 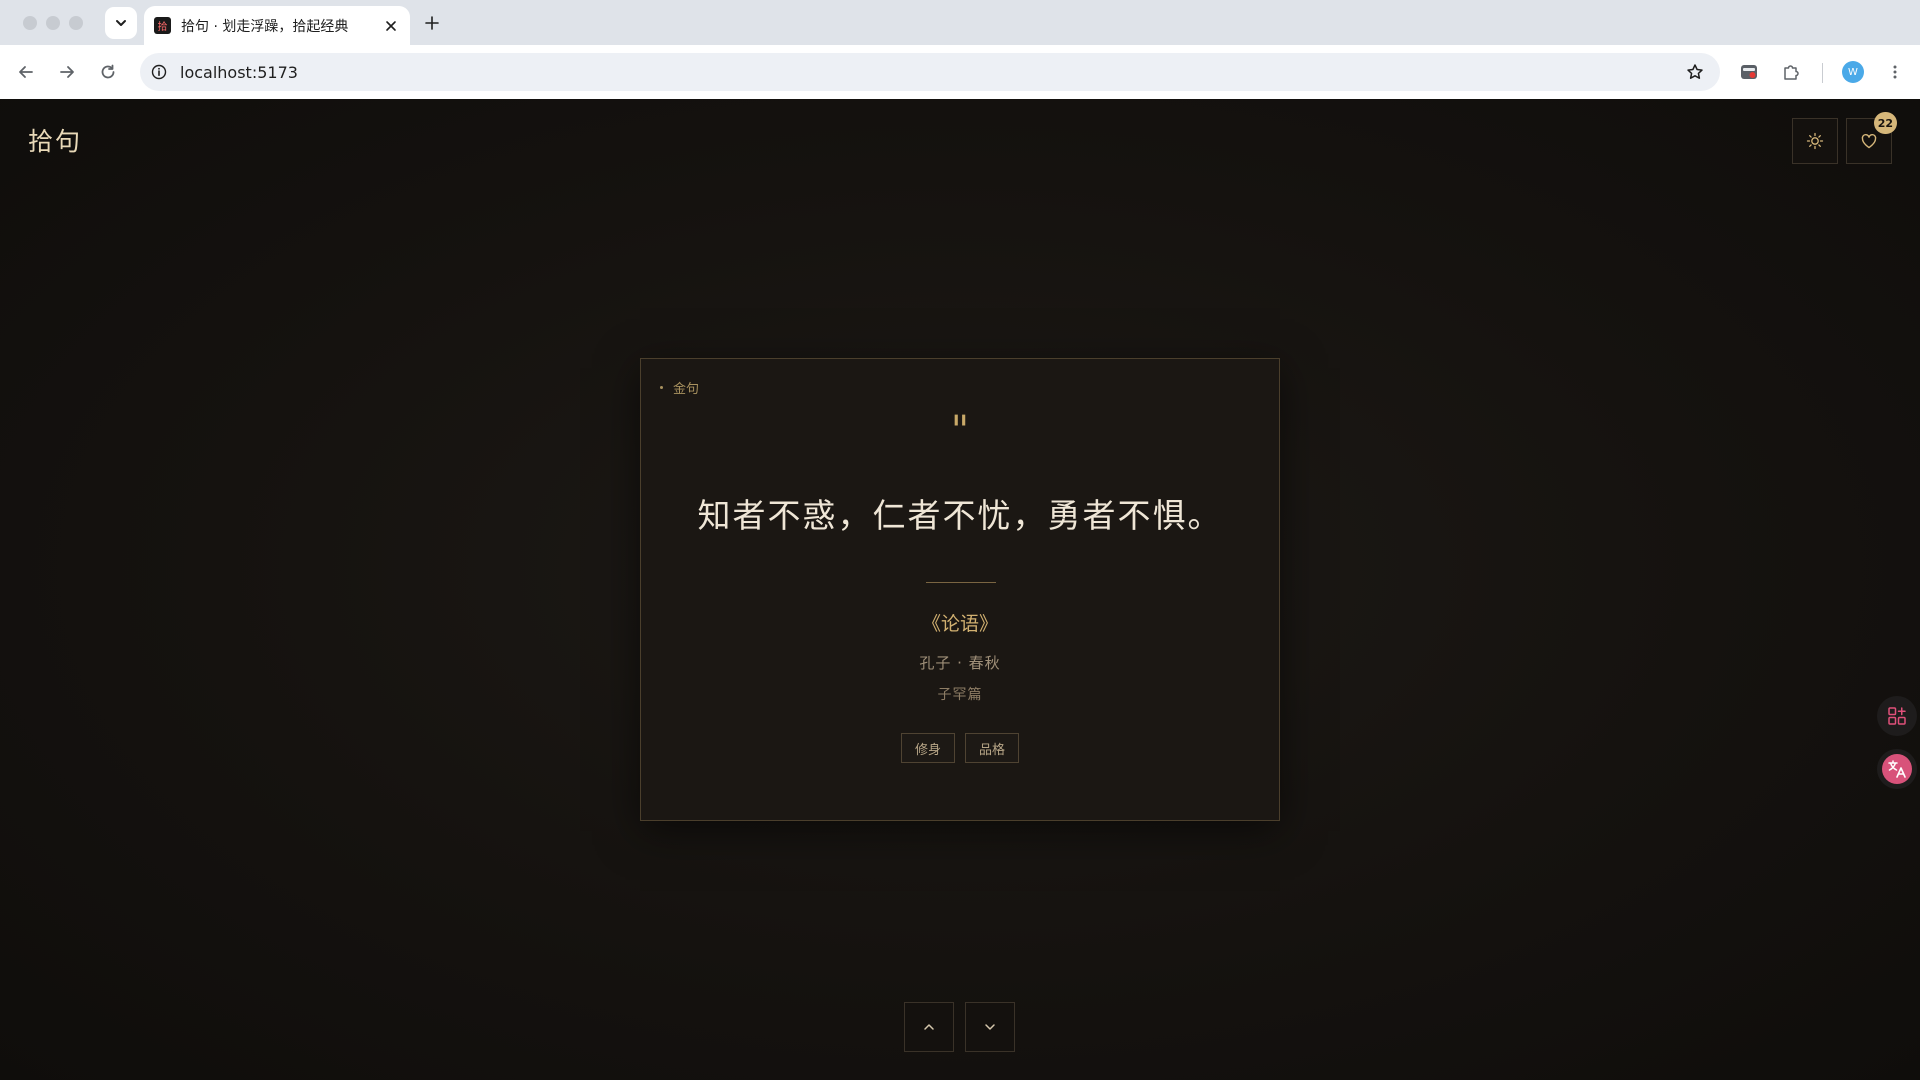 I want to click on browser-toolbar: localhost:5173 W, so click(x=960, y=72).